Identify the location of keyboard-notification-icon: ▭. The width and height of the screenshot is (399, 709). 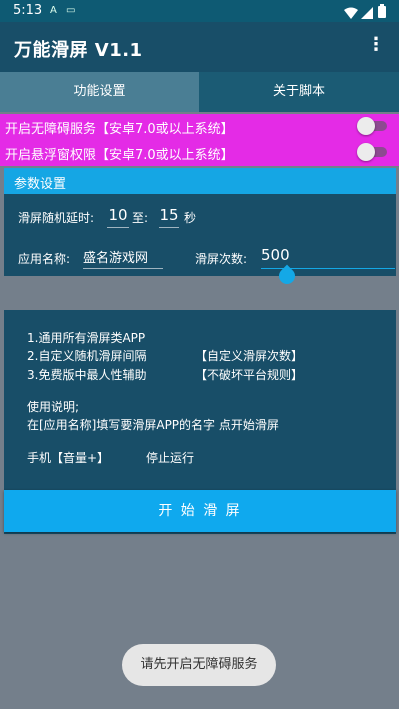
(71, 10).